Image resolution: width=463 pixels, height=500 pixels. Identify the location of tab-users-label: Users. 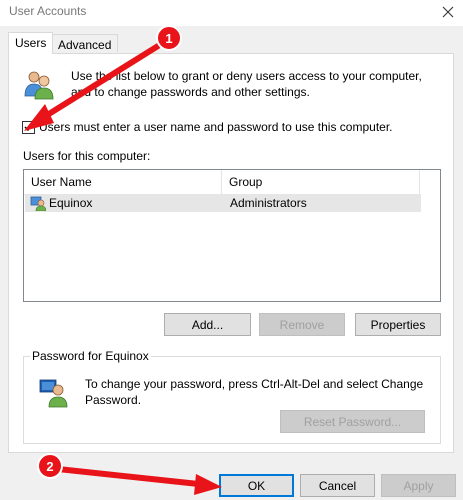
(31, 43).